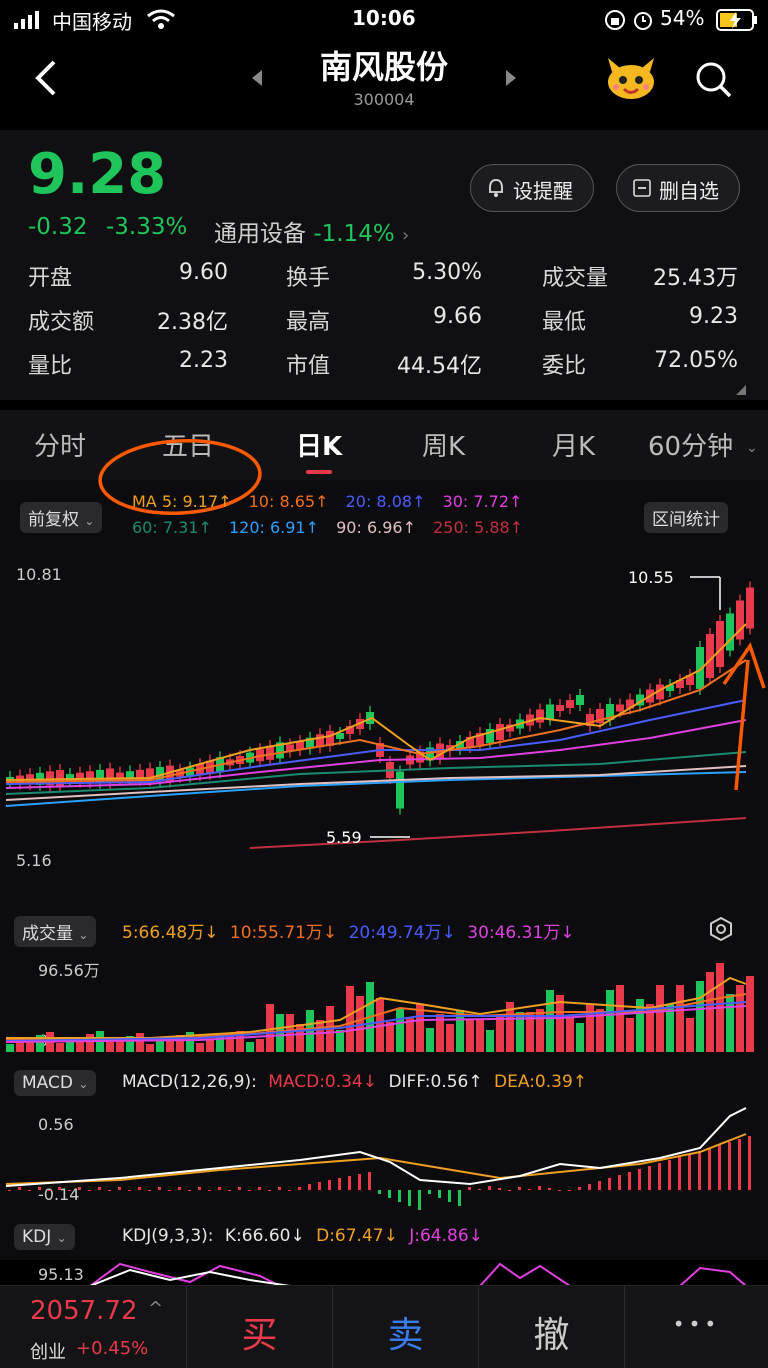 The width and height of the screenshot is (768, 1368). What do you see at coordinates (532, 188) in the screenshot?
I see `set-alert-button: 设提醒` at bounding box center [532, 188].